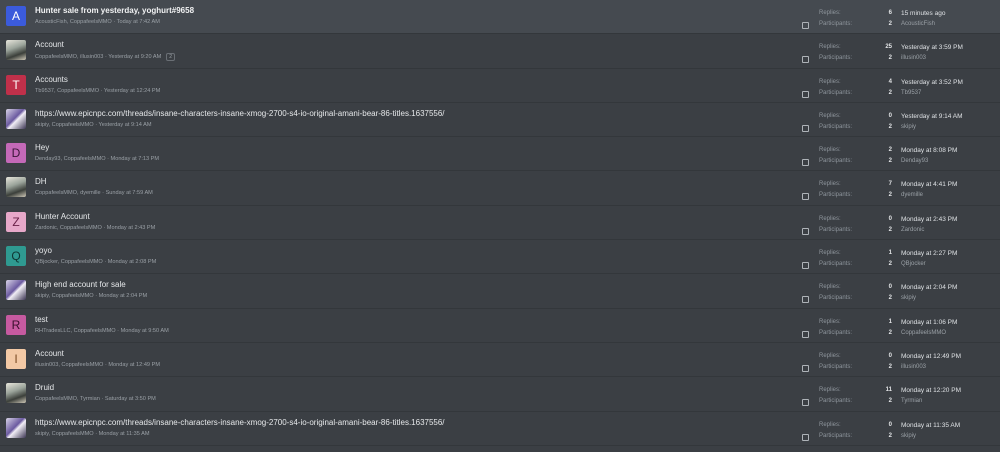 This screenshot has width=1000, height=452. I want to click on last-message-user: Zardonic, so click(912, 230).